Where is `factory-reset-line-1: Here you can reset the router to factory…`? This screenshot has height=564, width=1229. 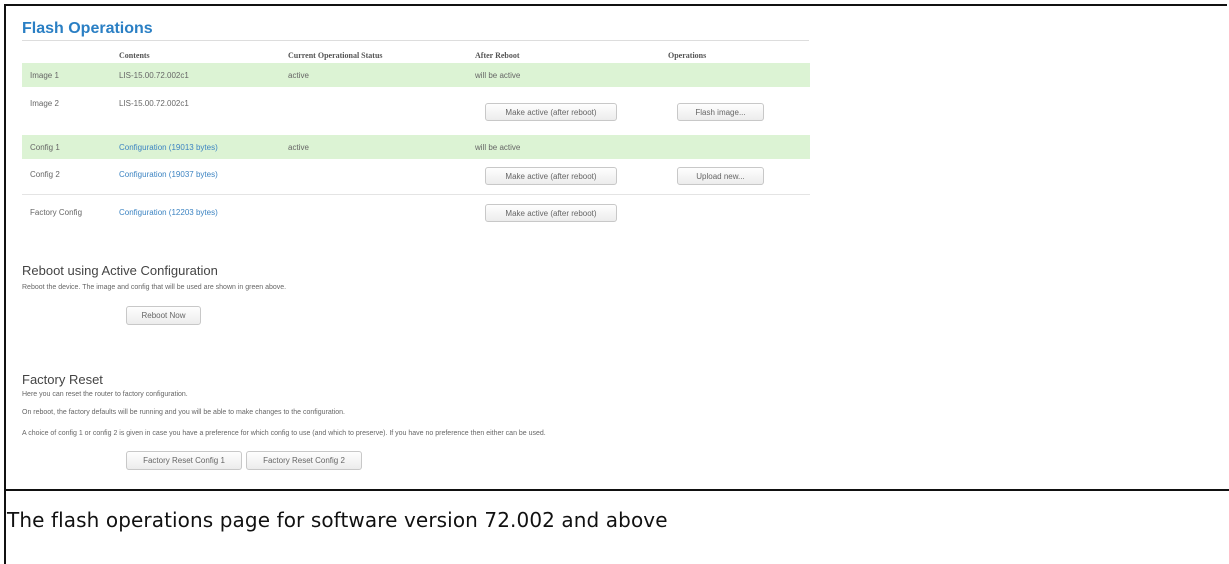 factory-reset-line-1: Here you can reset the router to factory… is located at coordinates (105, 394).